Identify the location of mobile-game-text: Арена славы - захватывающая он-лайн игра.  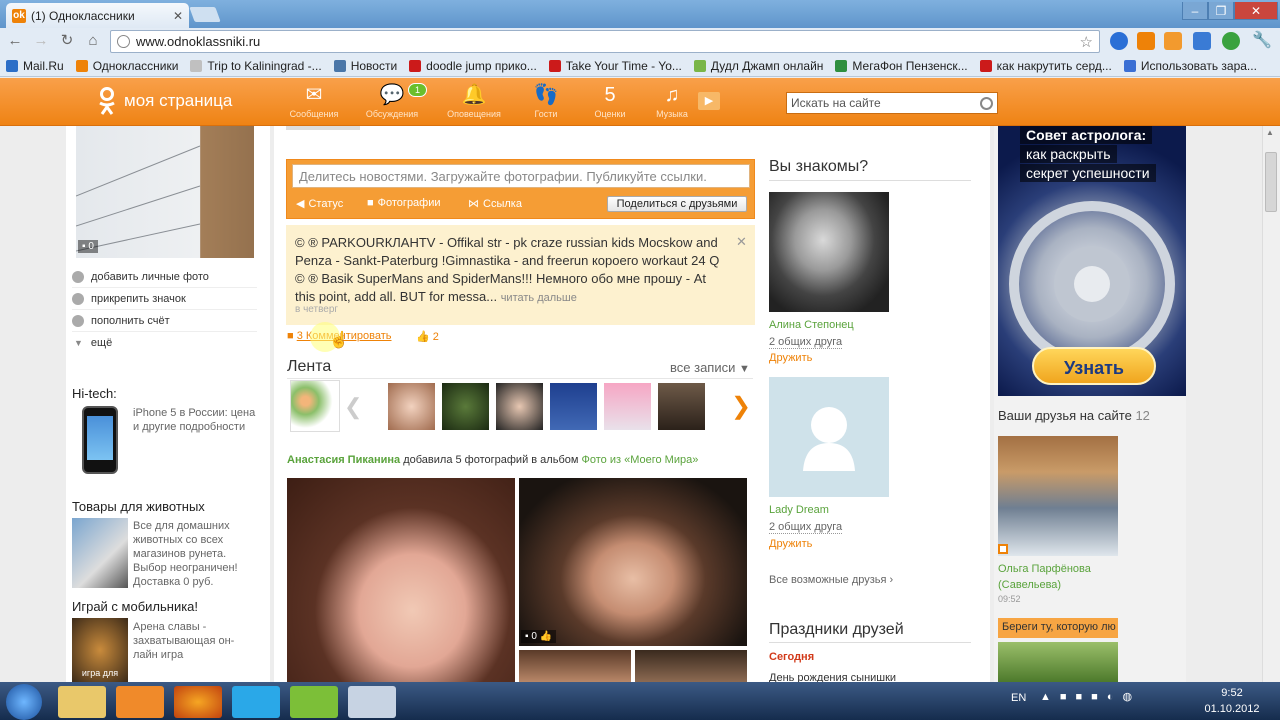
(194, 641).